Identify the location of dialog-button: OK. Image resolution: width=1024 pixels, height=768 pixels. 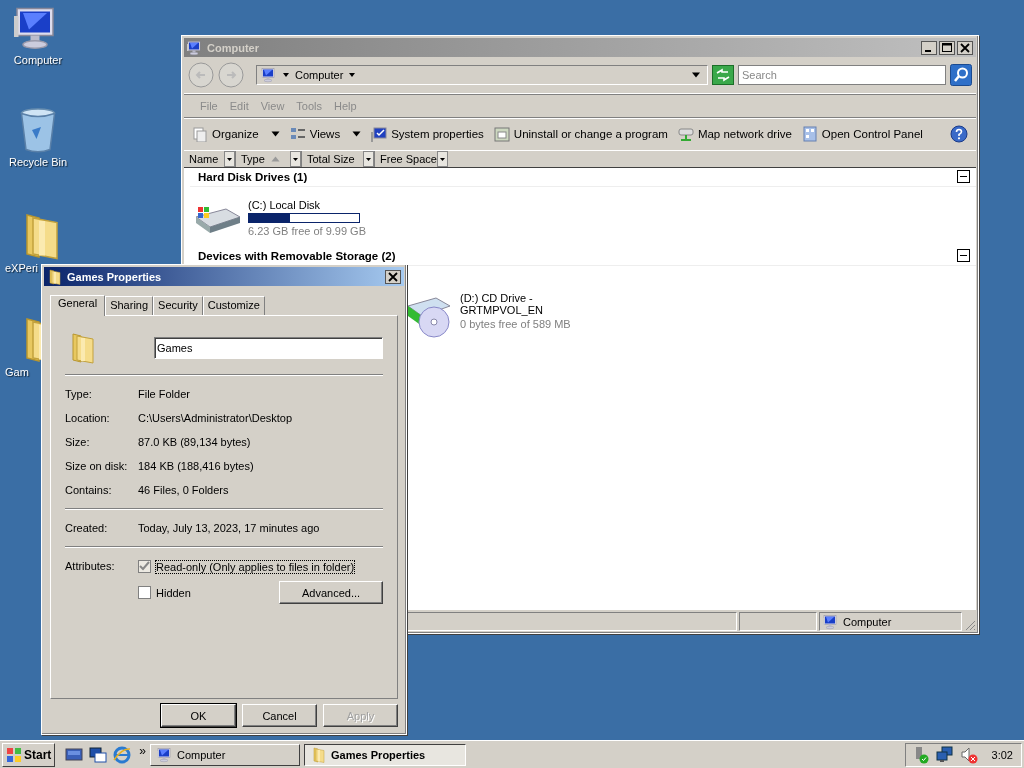
(198, 715).